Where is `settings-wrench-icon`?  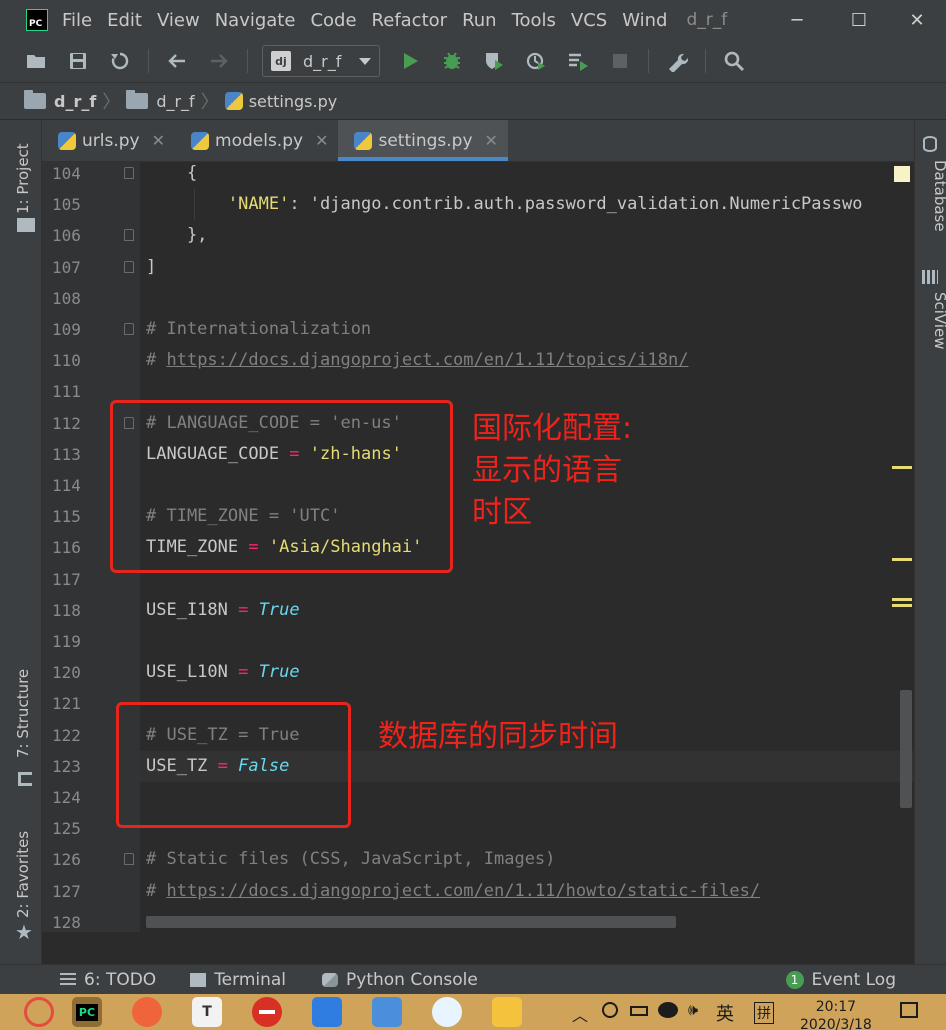 settings-wrench-icon is located at coordinates (677, 61).